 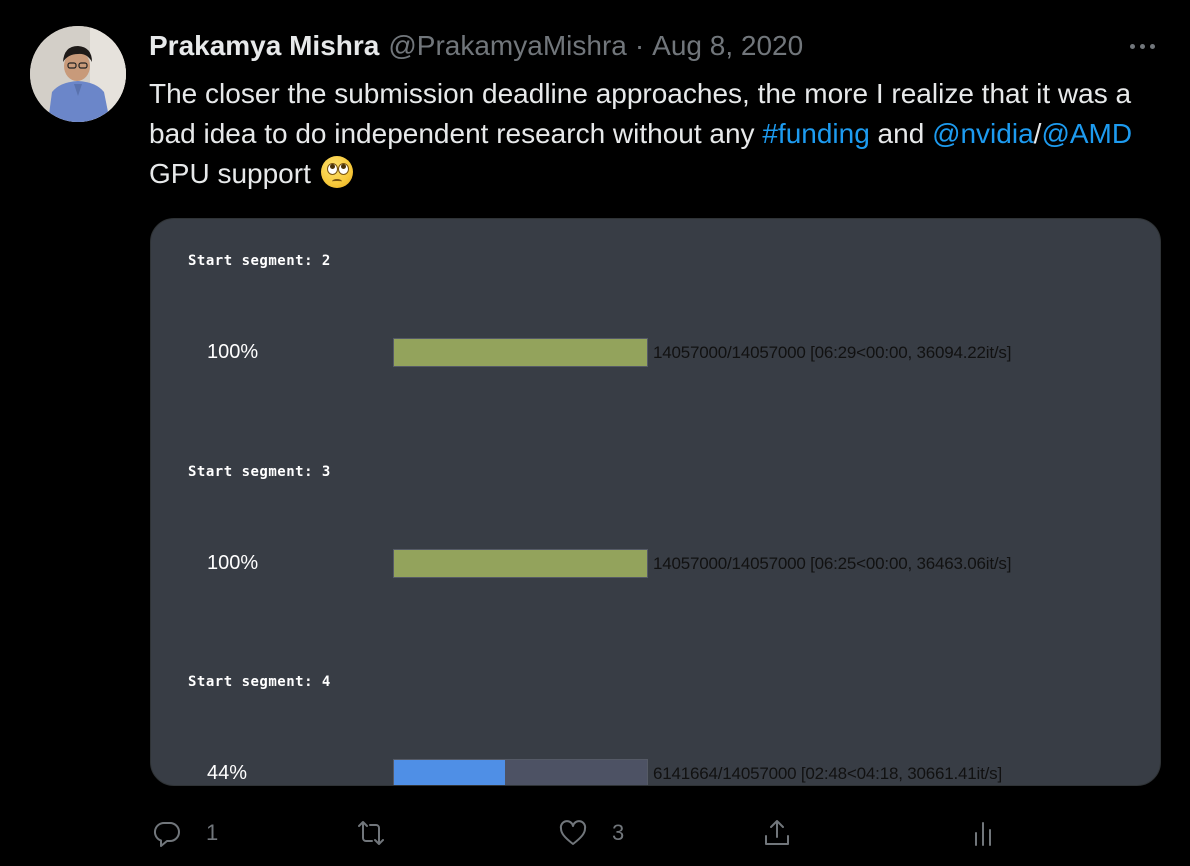 I want to click on reply-button: 1, so click(x=185, y=833).